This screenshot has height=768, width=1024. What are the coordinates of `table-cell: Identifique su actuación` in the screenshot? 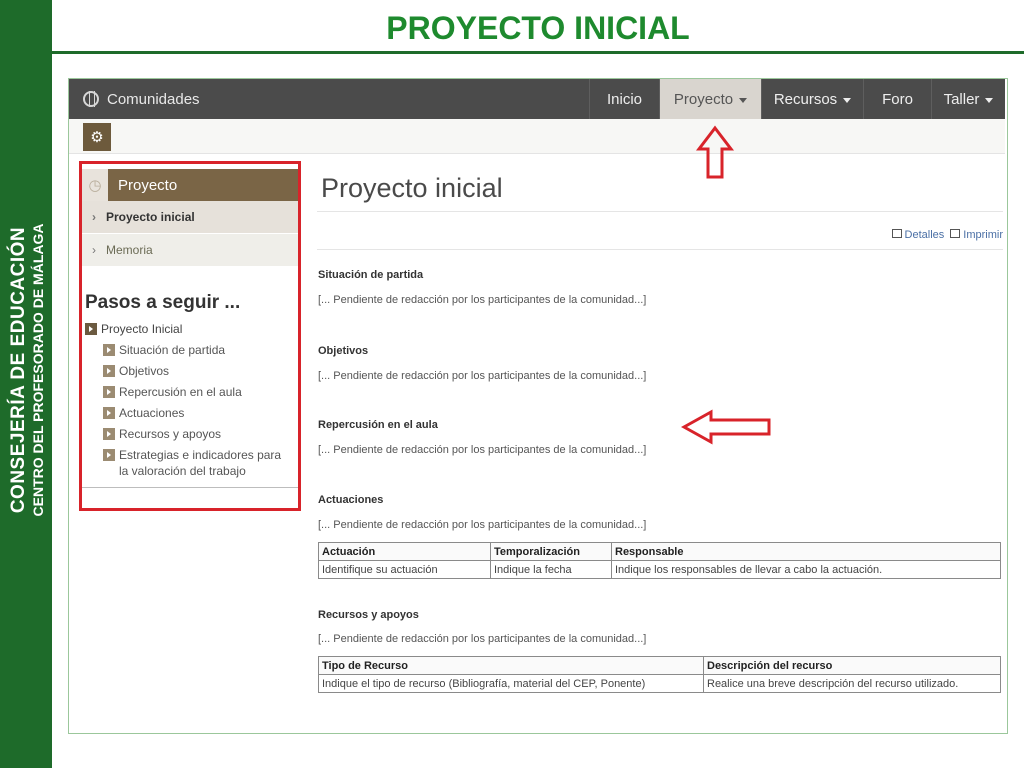 It's located at (404, 569).